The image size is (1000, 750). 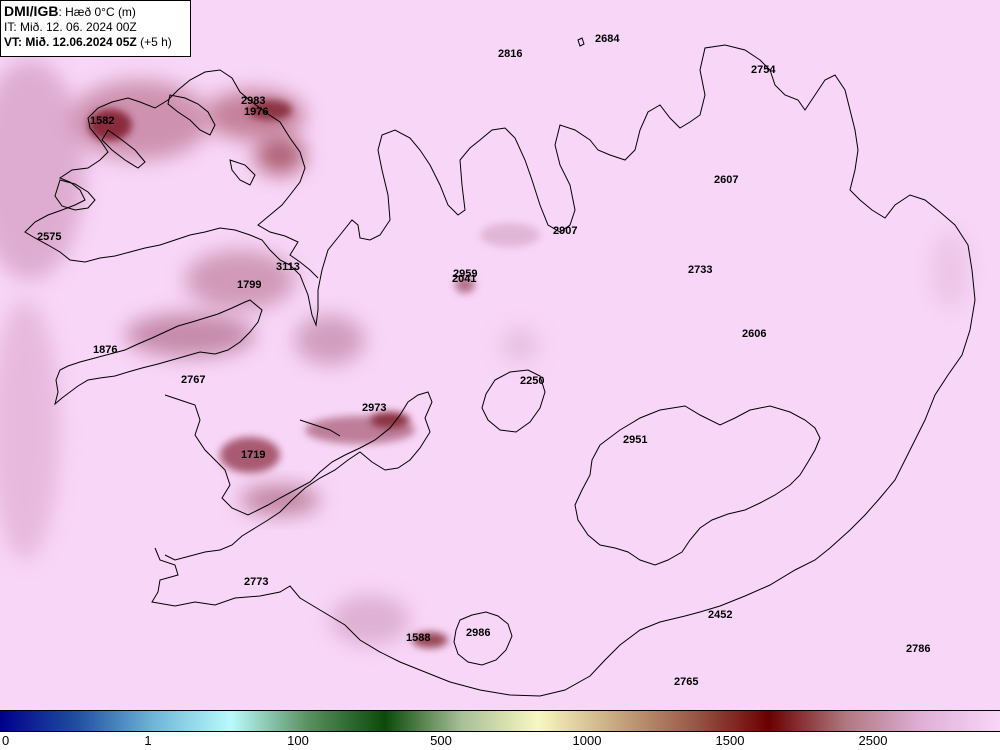 I want to click on colorbar: 0 1 100 500 1000 1500 2500, so click(x=500, y=730).